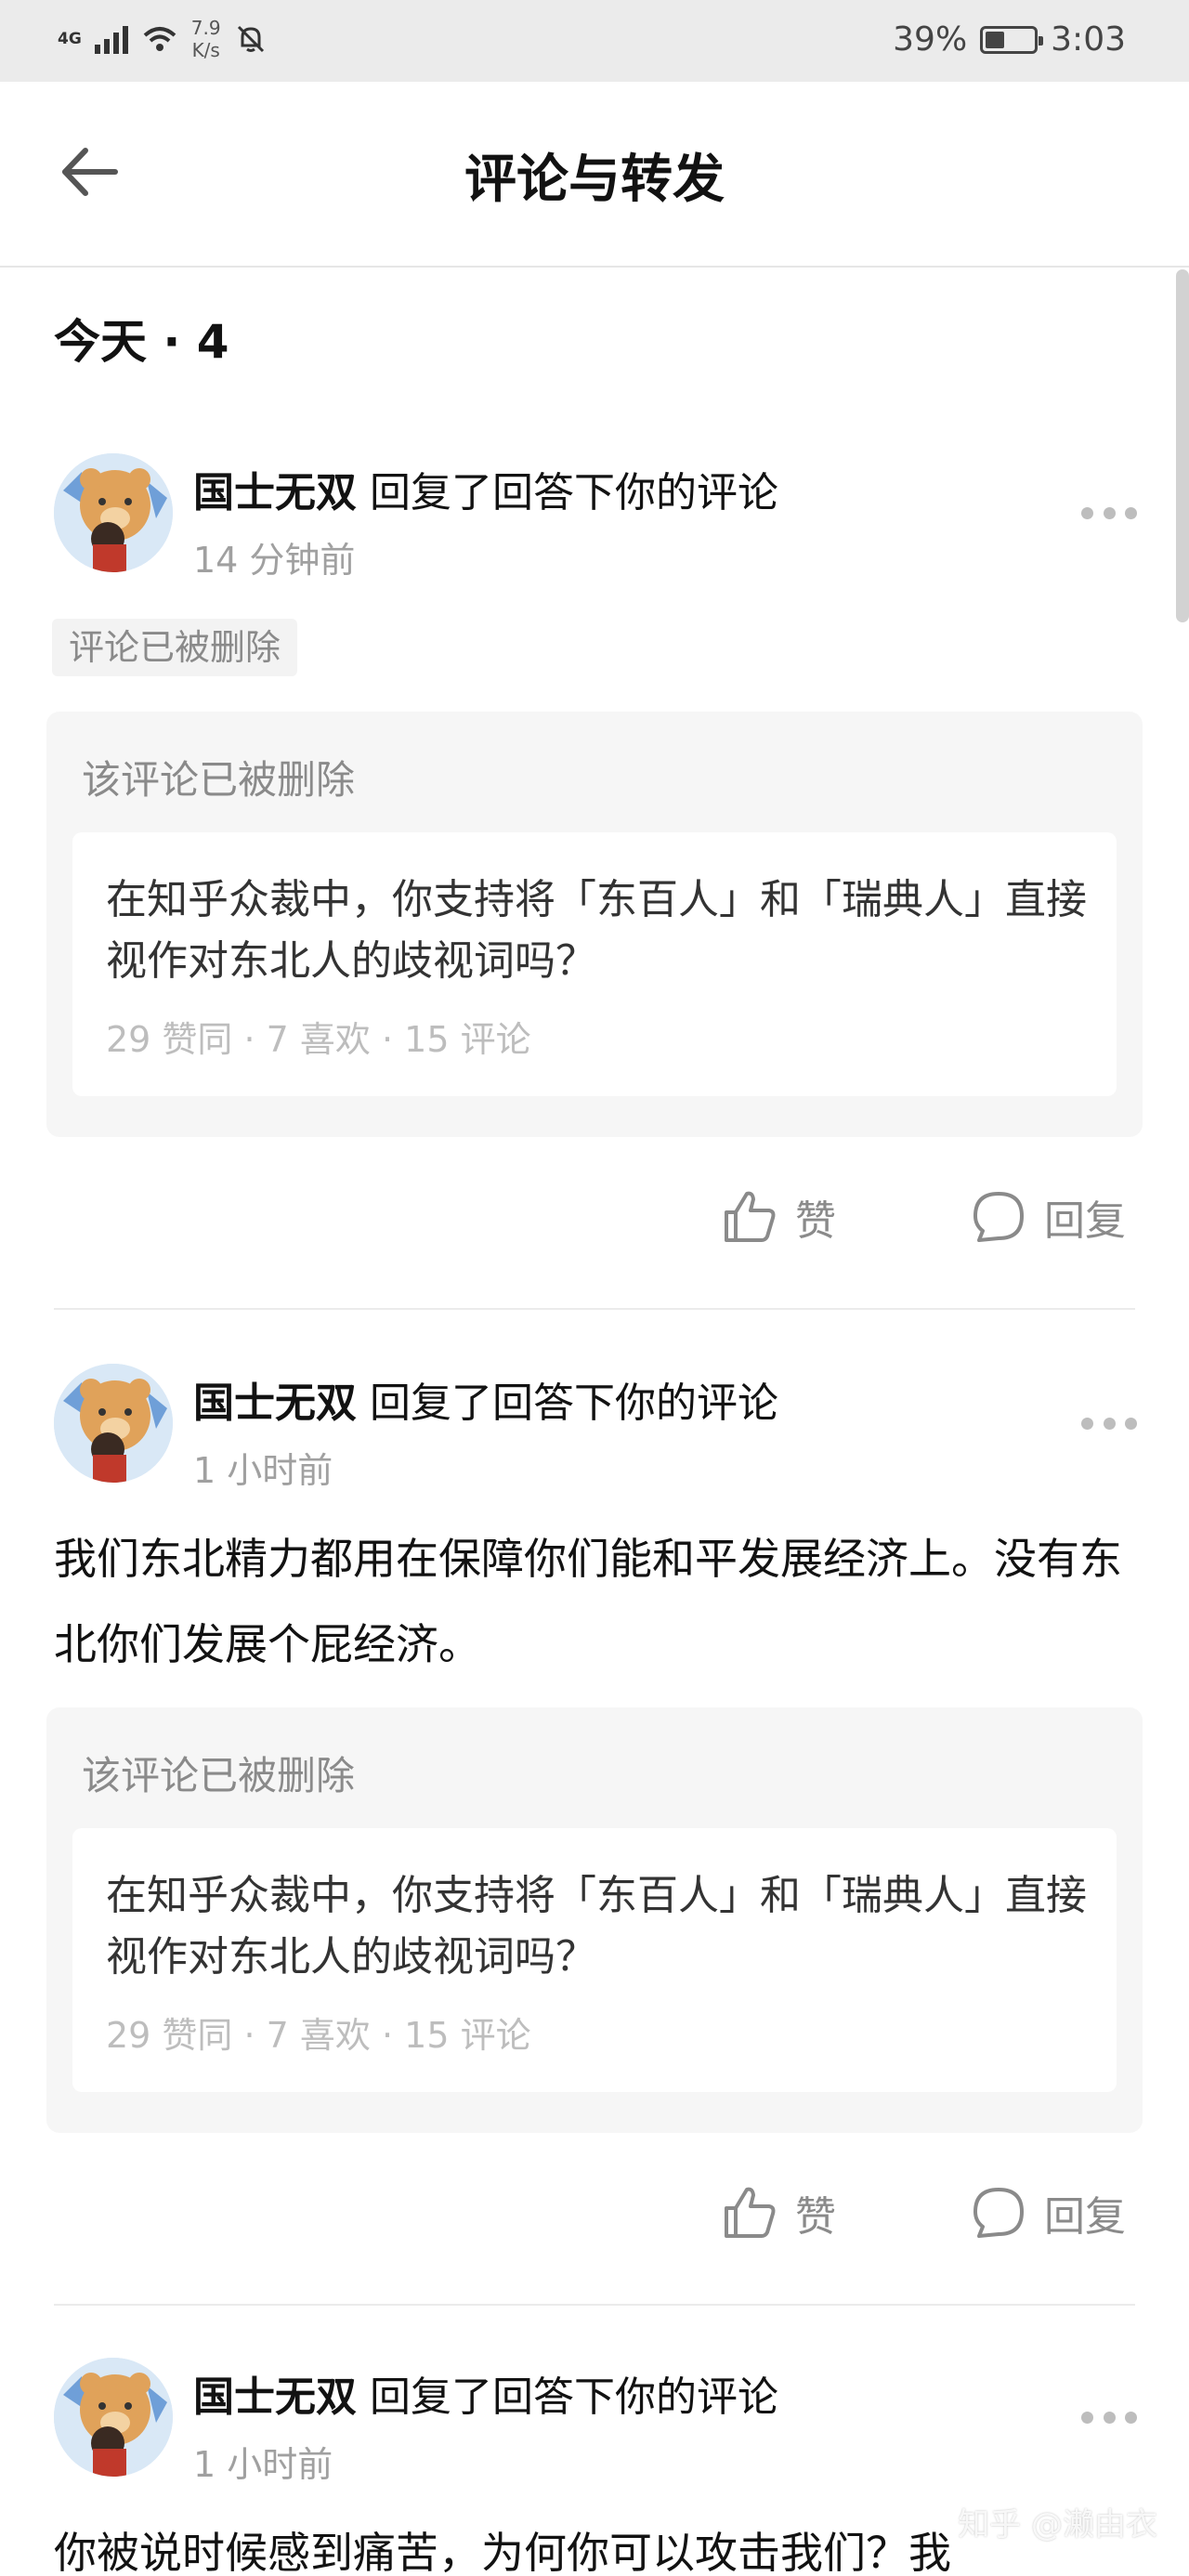 This screenshot has height=2576, width=1189. I want to click on watermark: 知乎 @濑由衣, so click(1057, 2524).